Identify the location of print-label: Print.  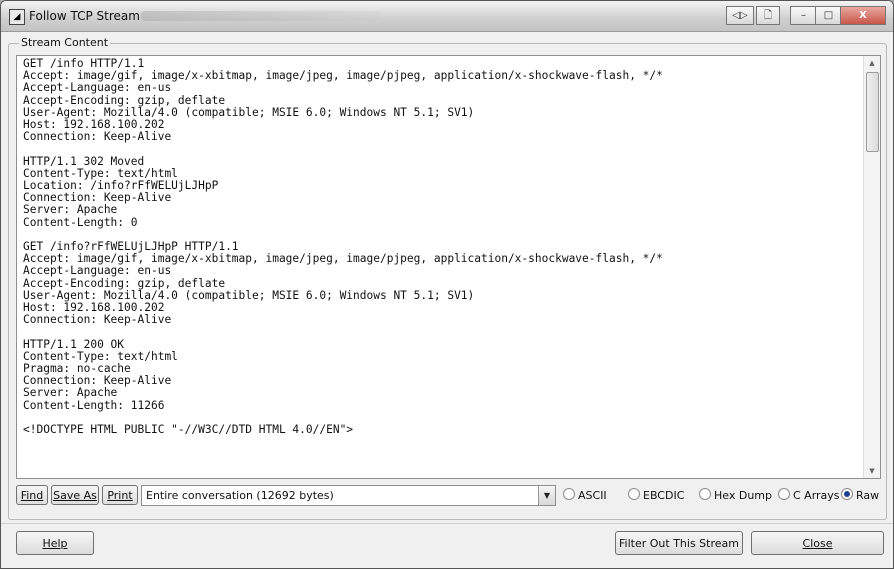
(120, 495).